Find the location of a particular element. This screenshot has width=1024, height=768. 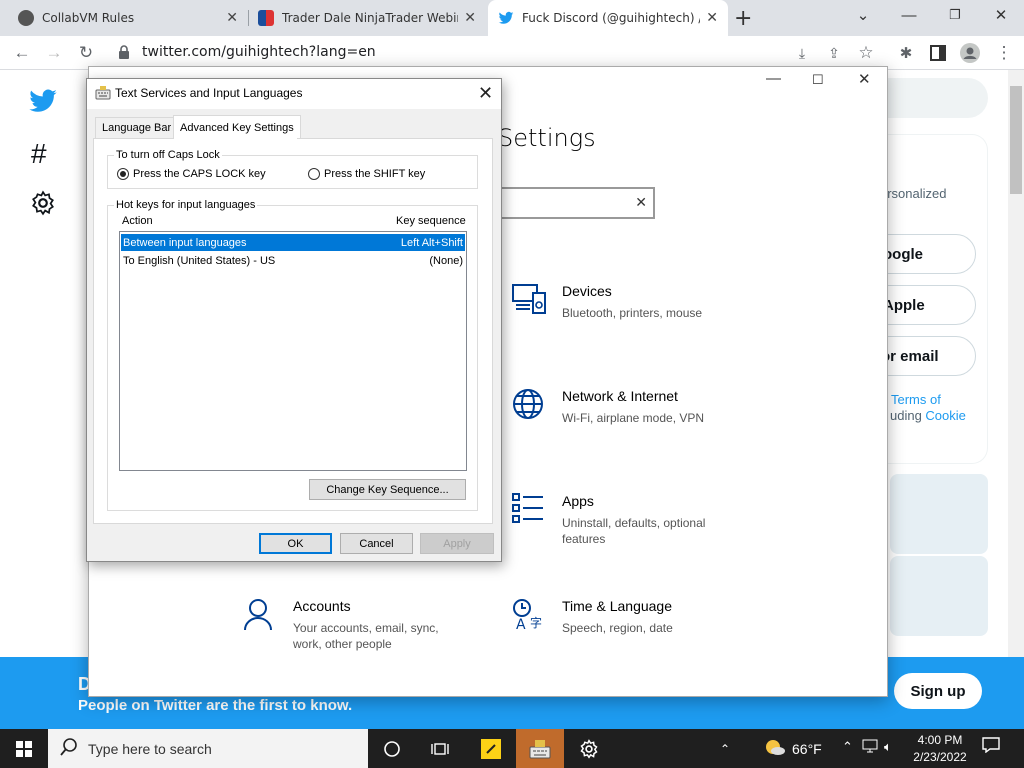

clear-search-icon: ✕ is located at coordinates (641, 202).